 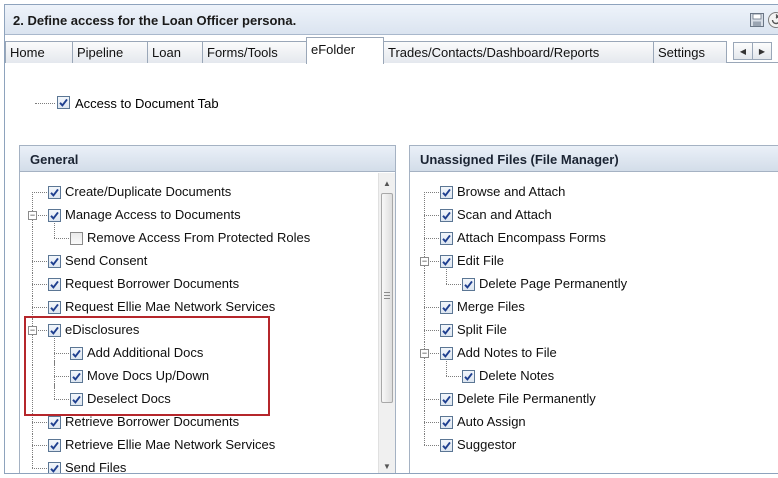 What do you see at coordinates (594, 353) in the screenshot?
I see `tree-item-add-notes-to-file: − Add Notes to File` at bounding box center [594, 353].